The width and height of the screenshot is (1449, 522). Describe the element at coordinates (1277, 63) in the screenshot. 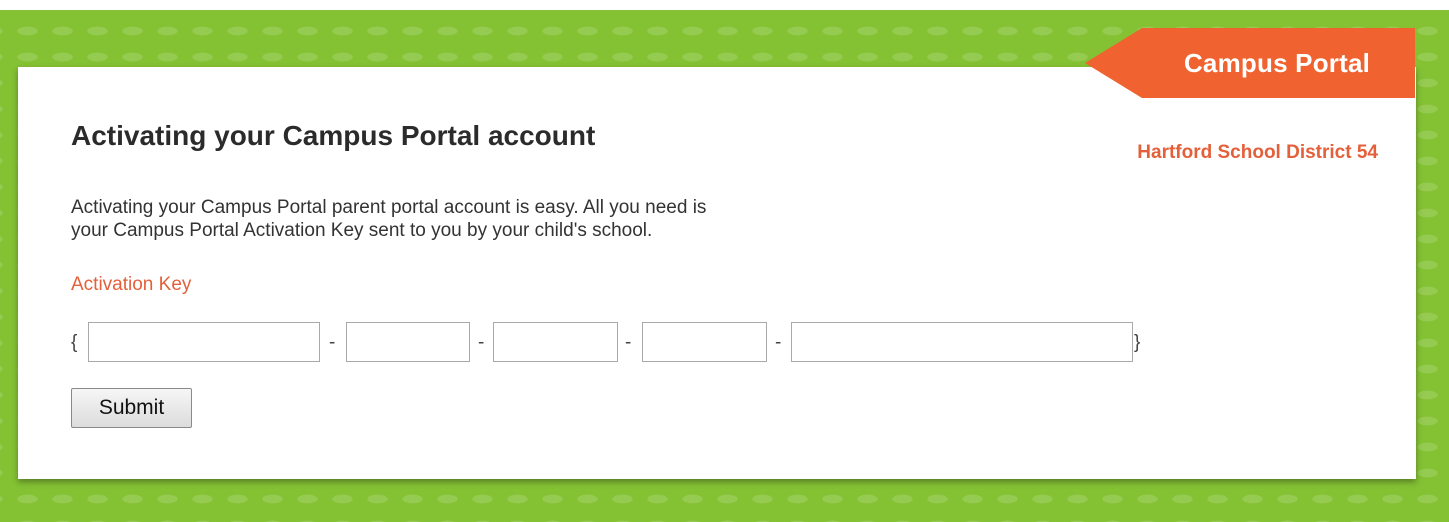

I see `ribbon-label: Campus Portal` at that location.